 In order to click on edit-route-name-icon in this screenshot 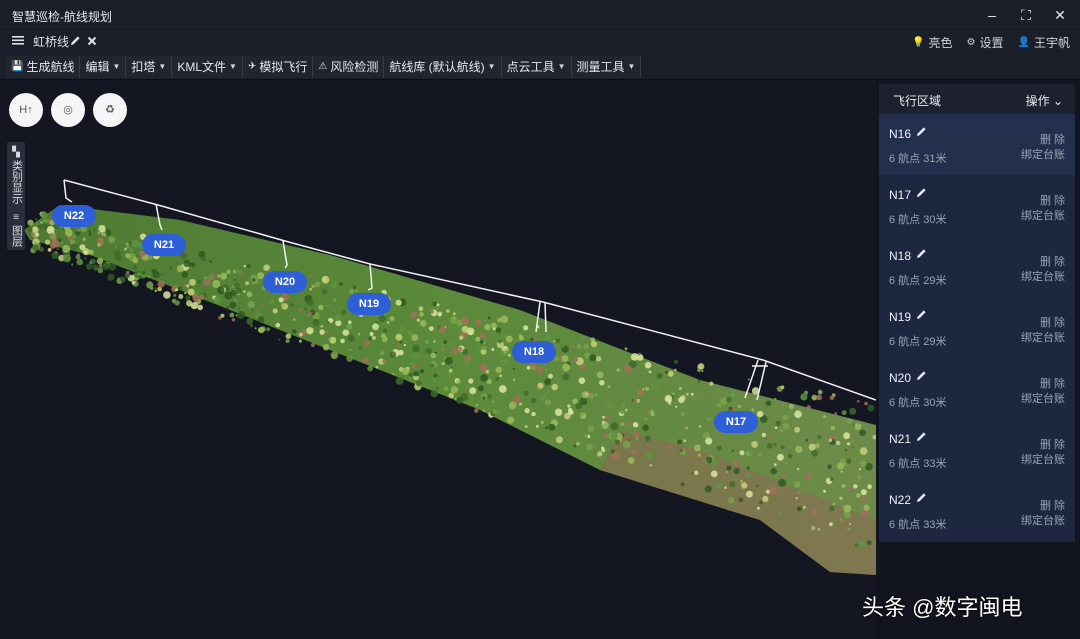, I will do `click(76, 42)`.